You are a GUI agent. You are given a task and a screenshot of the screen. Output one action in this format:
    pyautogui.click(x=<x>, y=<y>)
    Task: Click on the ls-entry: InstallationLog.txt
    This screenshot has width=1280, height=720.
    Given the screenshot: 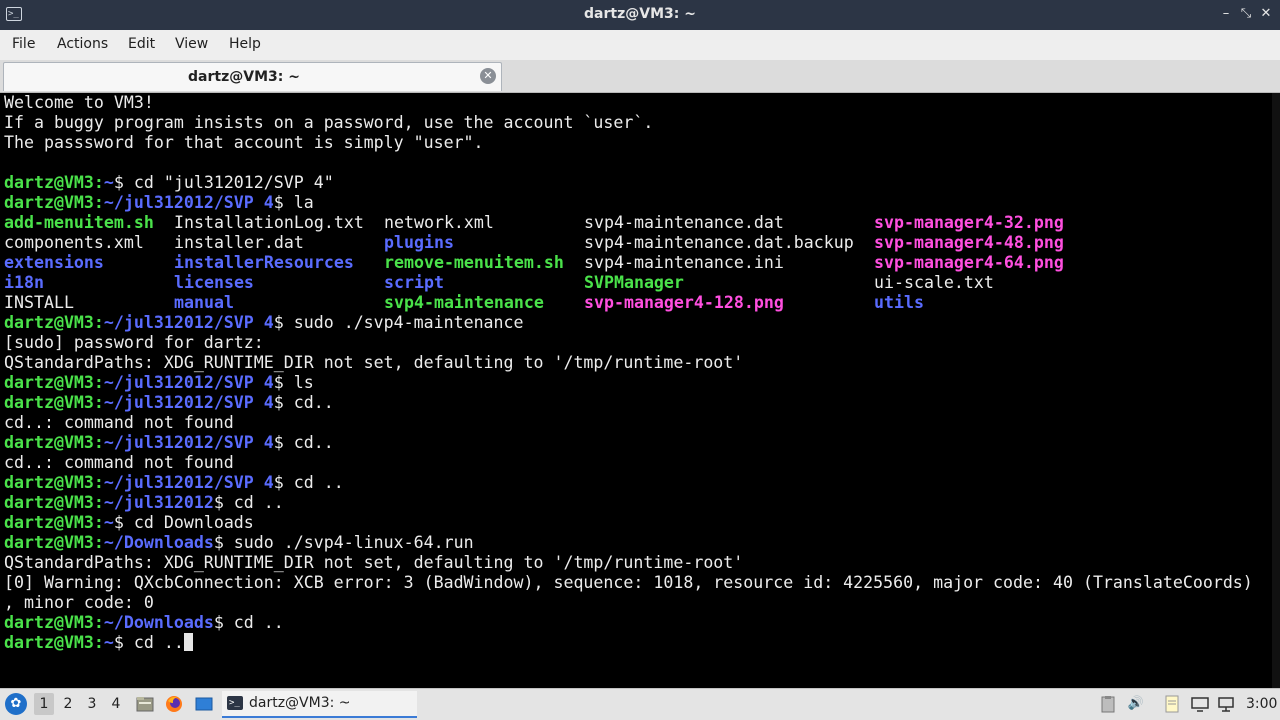 What is the action you would take?
    pyautogui.click(x=269, y=222)
    